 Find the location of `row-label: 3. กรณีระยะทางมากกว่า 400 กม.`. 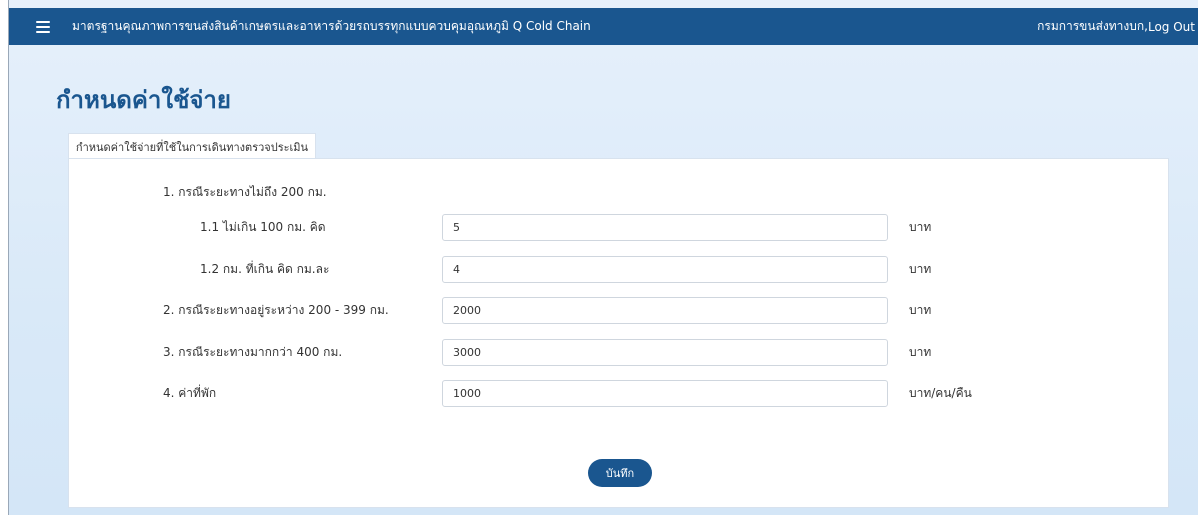

row-label: 3. กรณีระยะทางมากกว่า 400 กม. is located at coordinates (253, 352).